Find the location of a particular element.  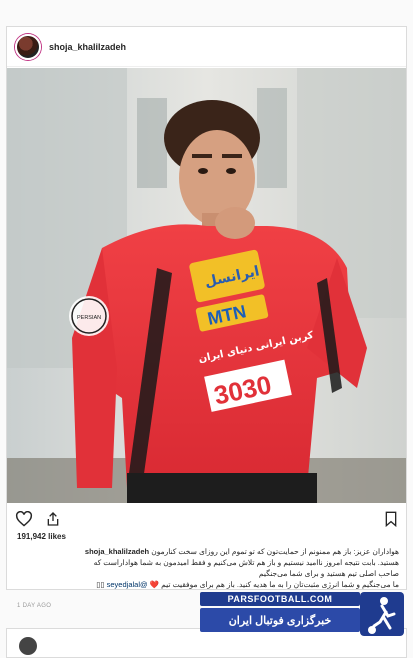

parsfootball-banner: PARSFOOTBALL.COM خبرگزاری فوتبال ایران is located at coordinates (303, 616).